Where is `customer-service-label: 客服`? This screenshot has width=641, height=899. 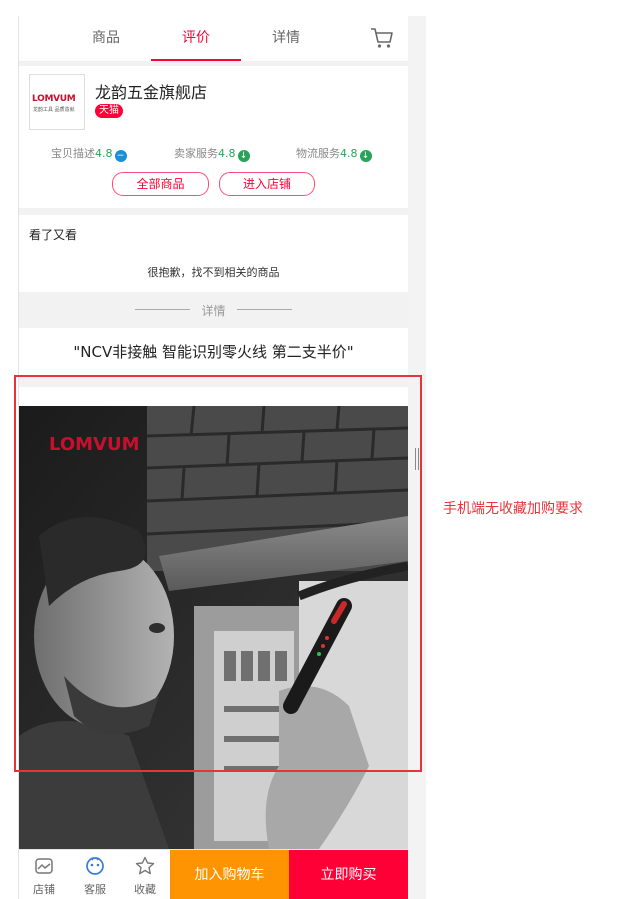
customer-service-label: 客服 is located at coordinates (95, 889).